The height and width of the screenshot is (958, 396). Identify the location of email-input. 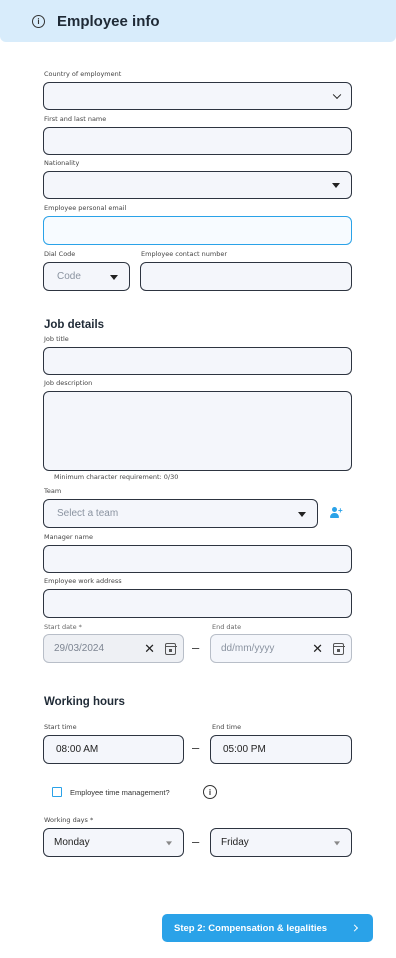
(197, 230).